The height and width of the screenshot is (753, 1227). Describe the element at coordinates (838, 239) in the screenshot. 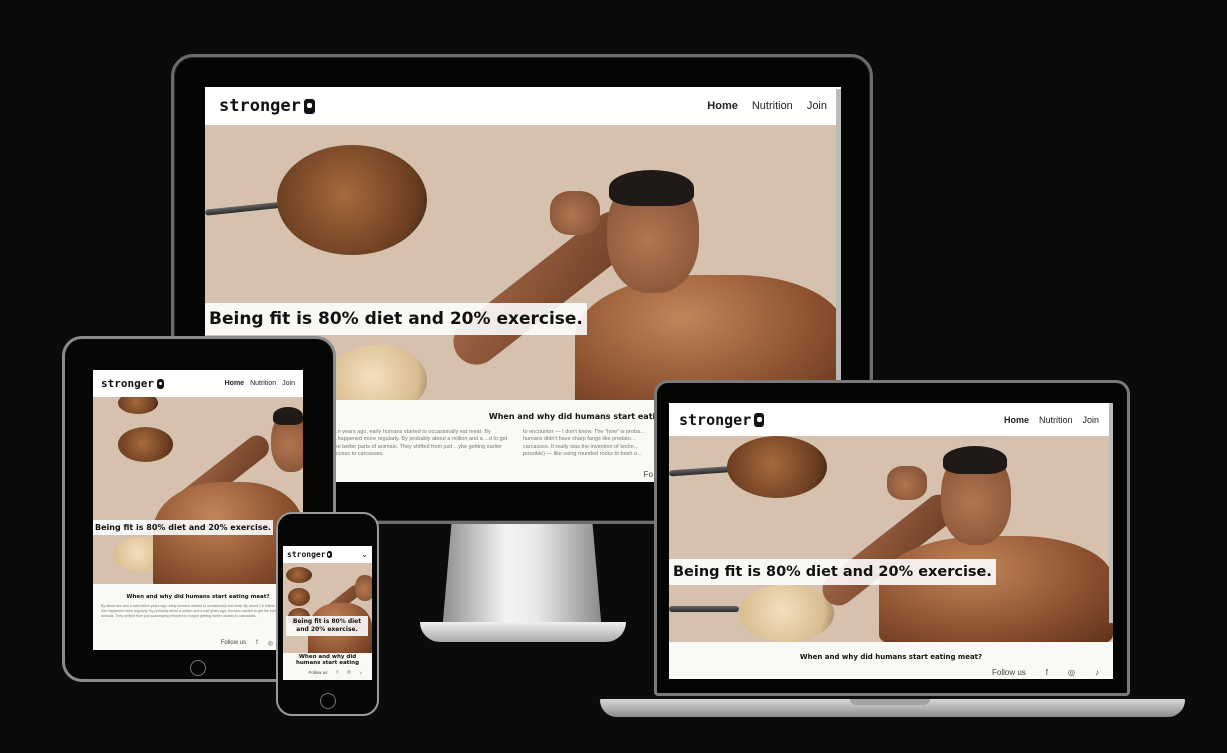

I see `scrollbar` at that location.